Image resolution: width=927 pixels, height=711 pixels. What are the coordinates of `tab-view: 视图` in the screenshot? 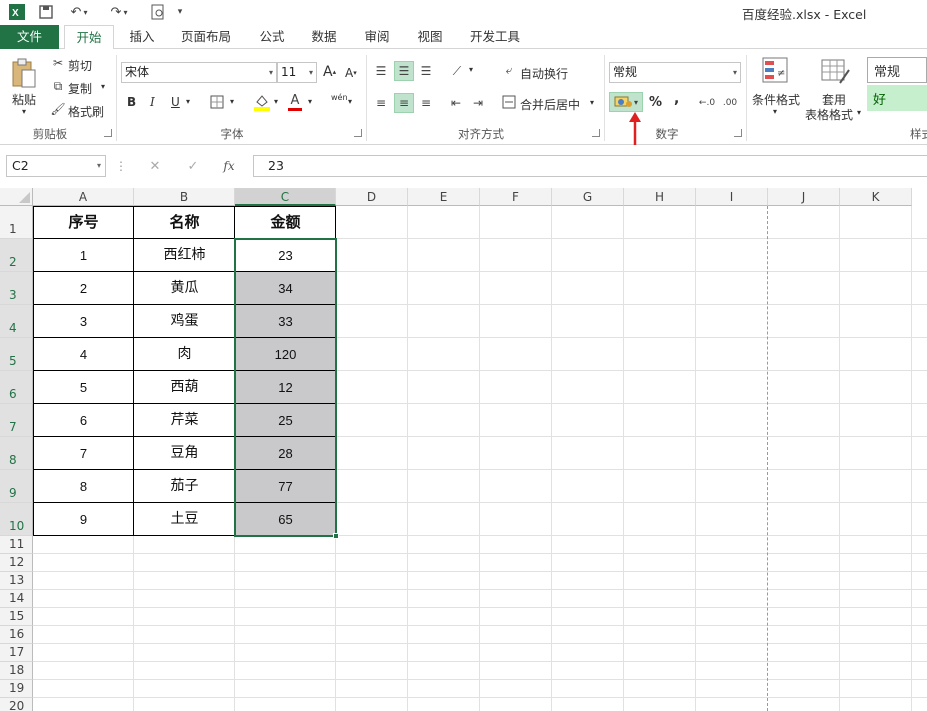 It's located at (430, 37).